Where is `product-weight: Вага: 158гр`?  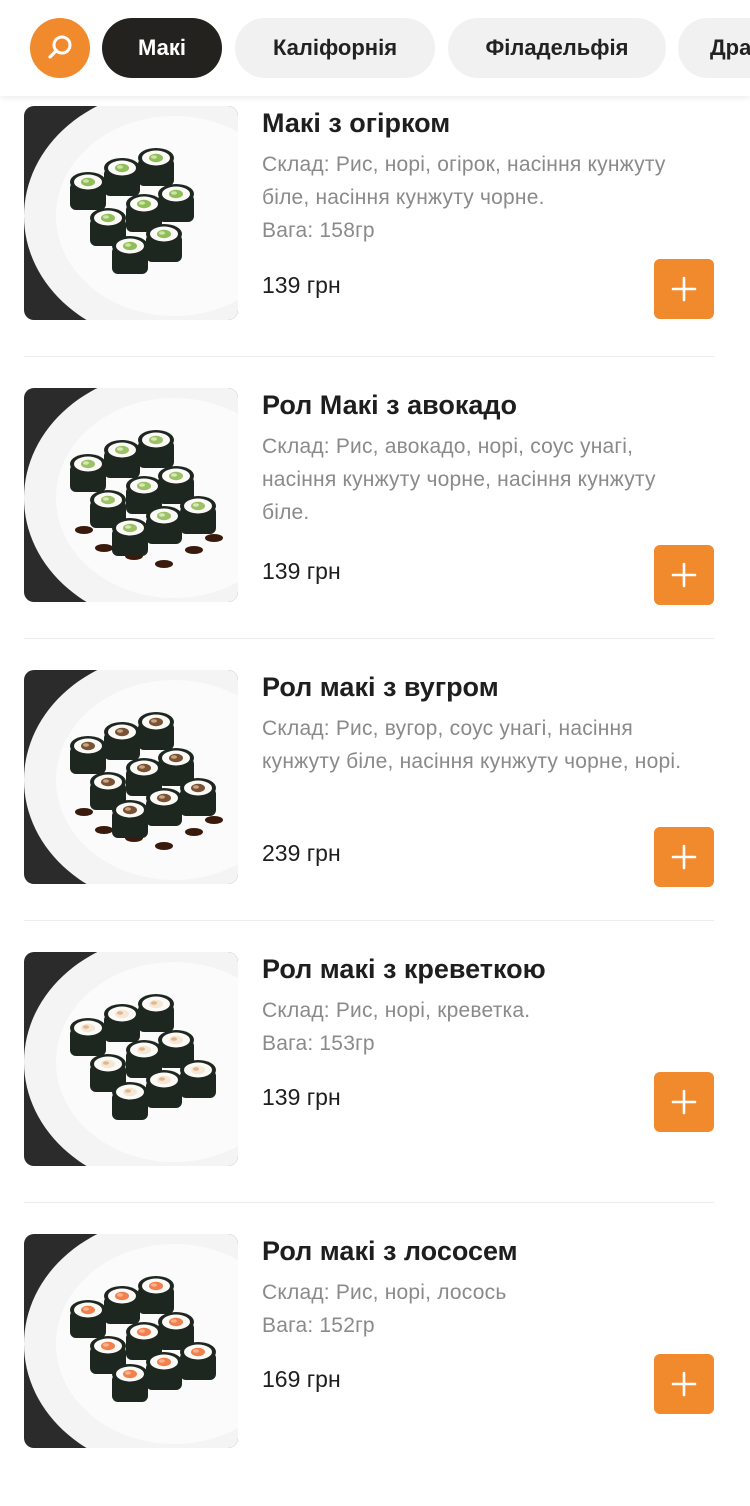 product-weight: Вага: 158гр is located at coordinates (318, 230).